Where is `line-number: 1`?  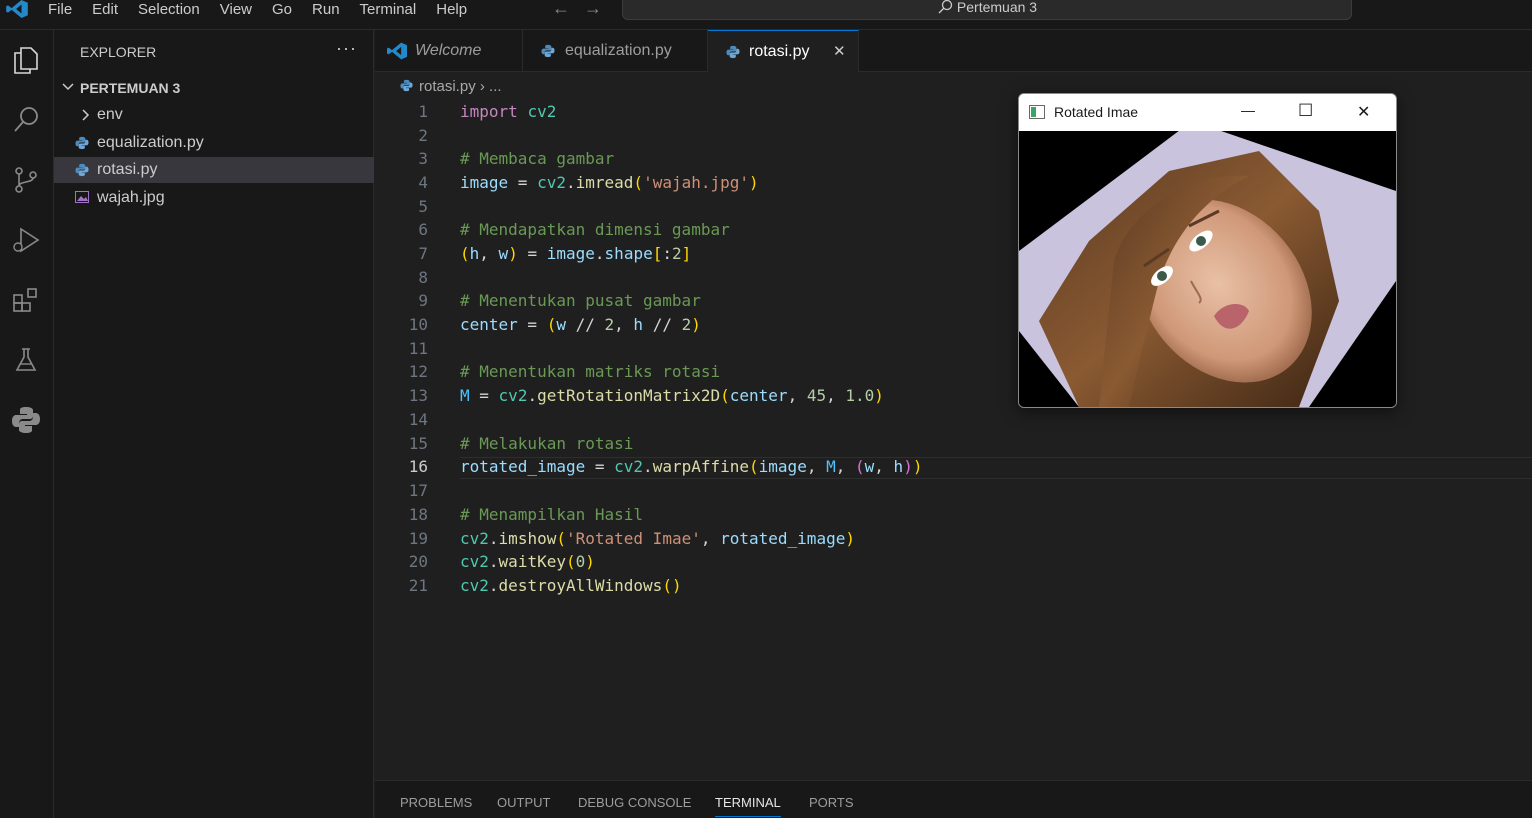 line-number: 1 is located at coordinates (423, 111).